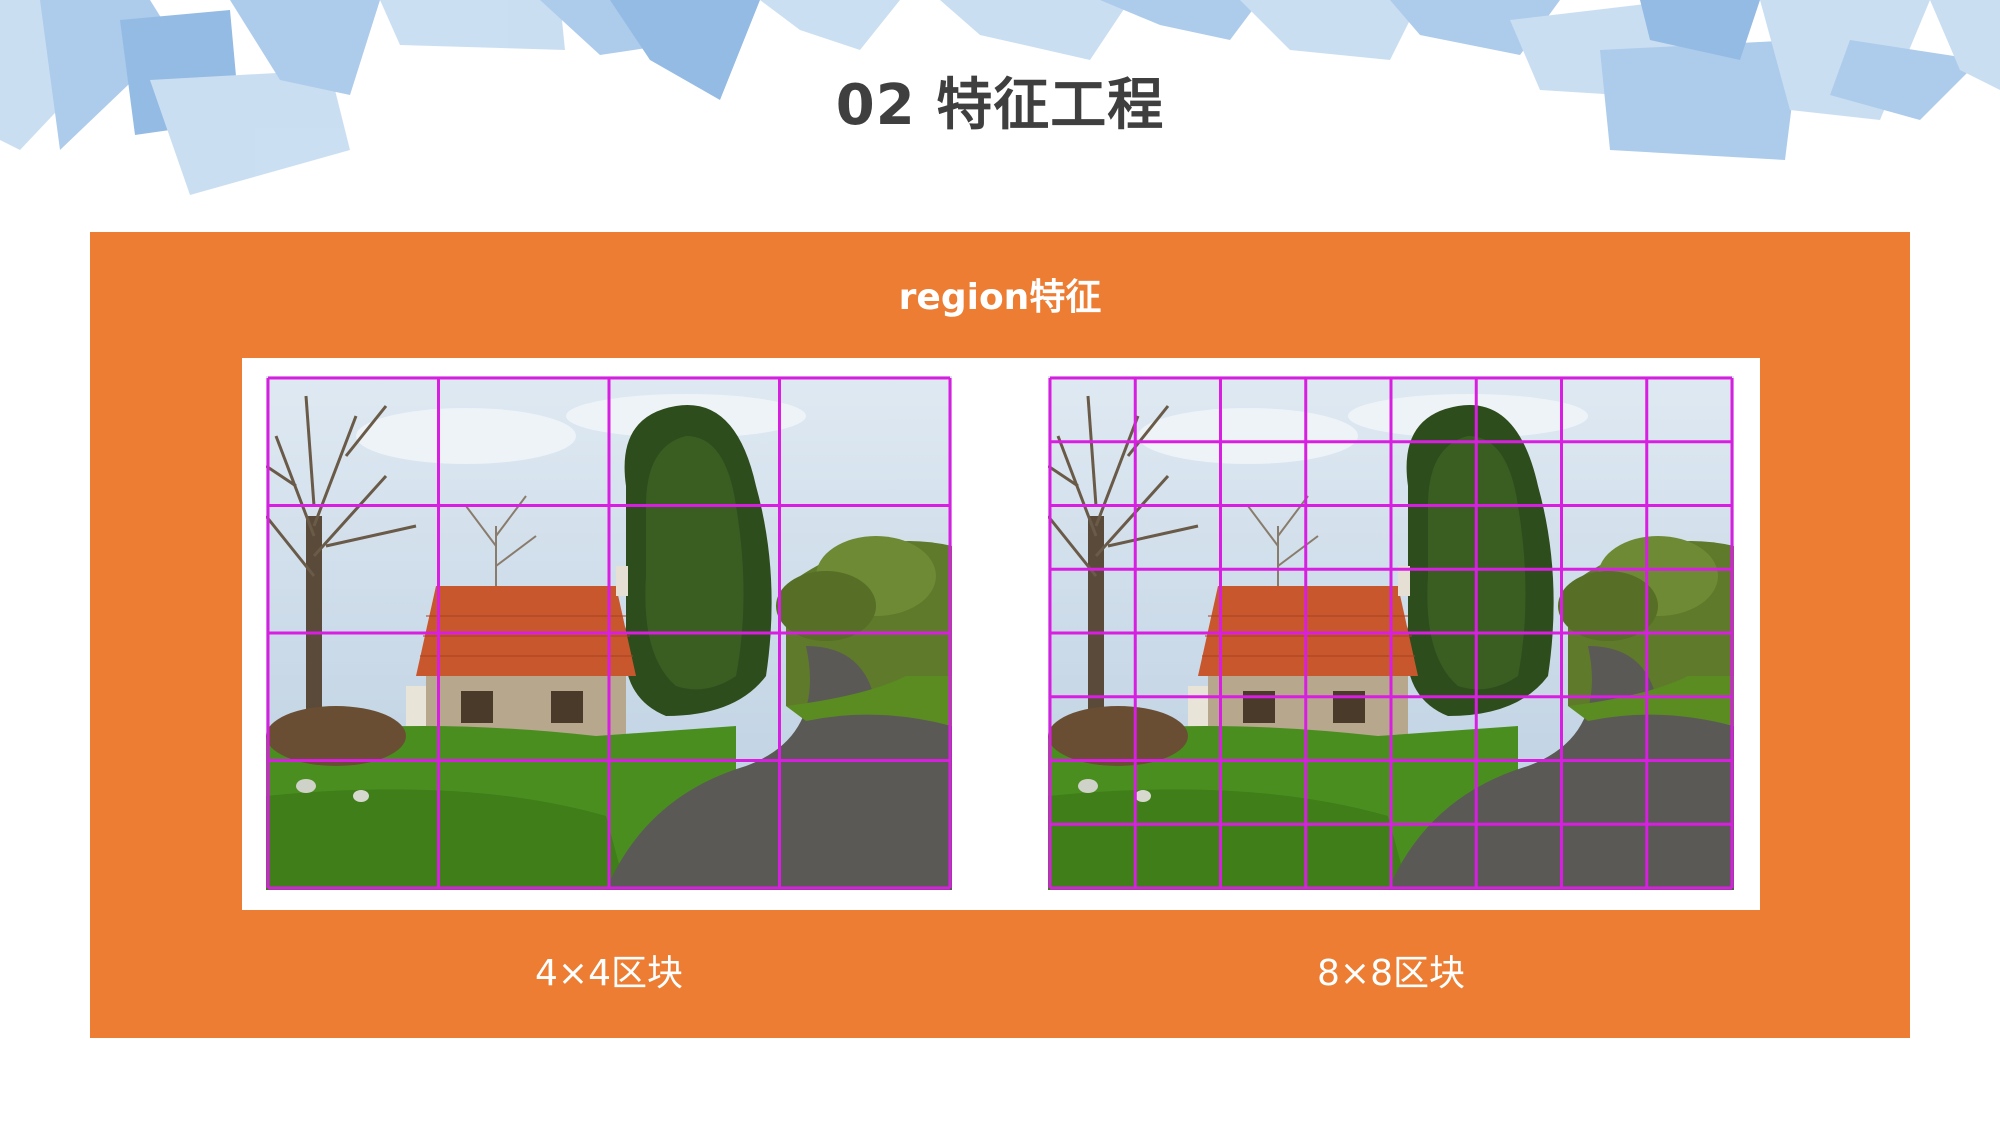 The height and width of the screenshot is (1125, 2000). I want to click on caption-4x4: 4×4区块, so click(609, 973).